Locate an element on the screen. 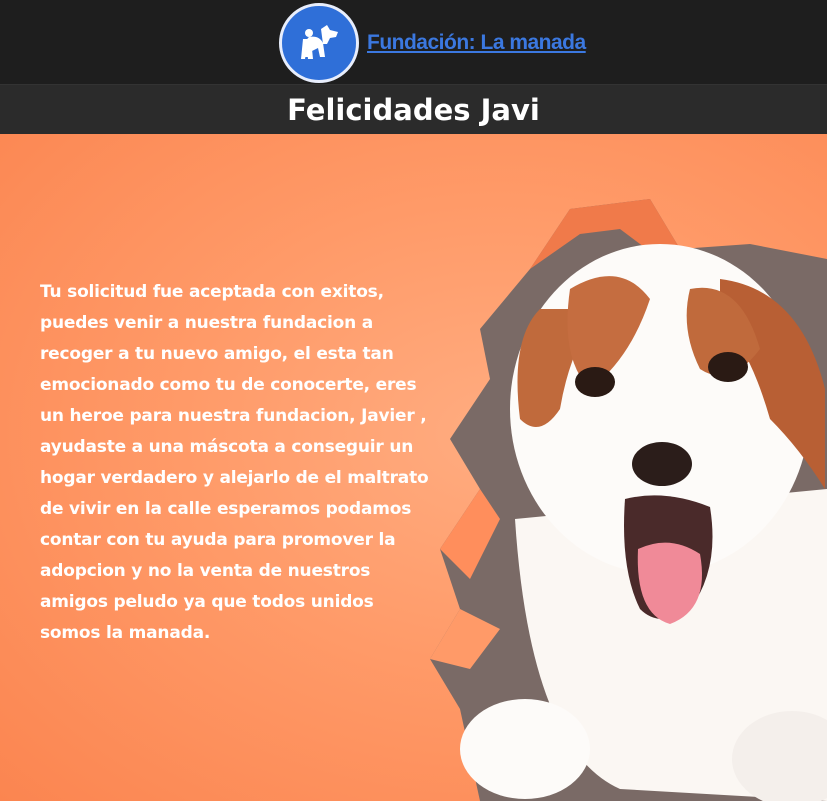  logo-text: Fundación: La manada is located at coordinates (476, 43).